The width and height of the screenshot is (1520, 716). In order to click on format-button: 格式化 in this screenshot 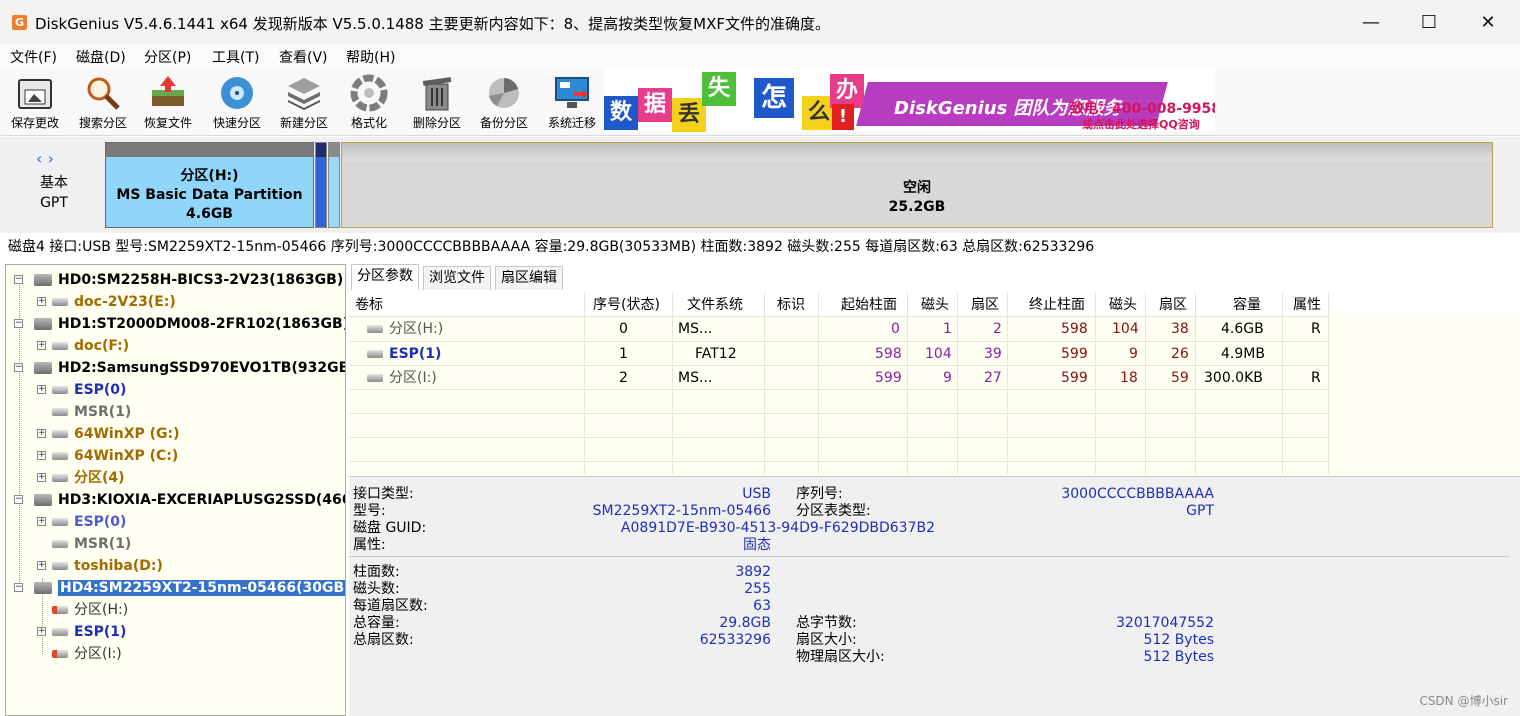, I will do `click(369, 103)`.